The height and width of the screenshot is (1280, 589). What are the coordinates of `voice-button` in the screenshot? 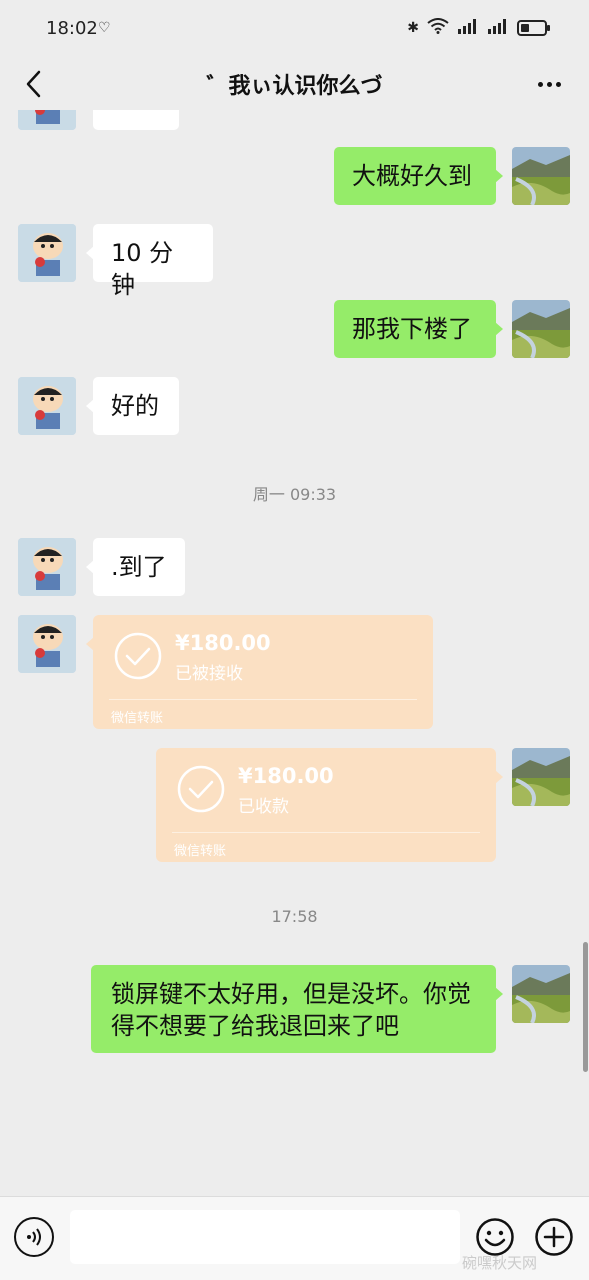 It's located at (34, 1237).